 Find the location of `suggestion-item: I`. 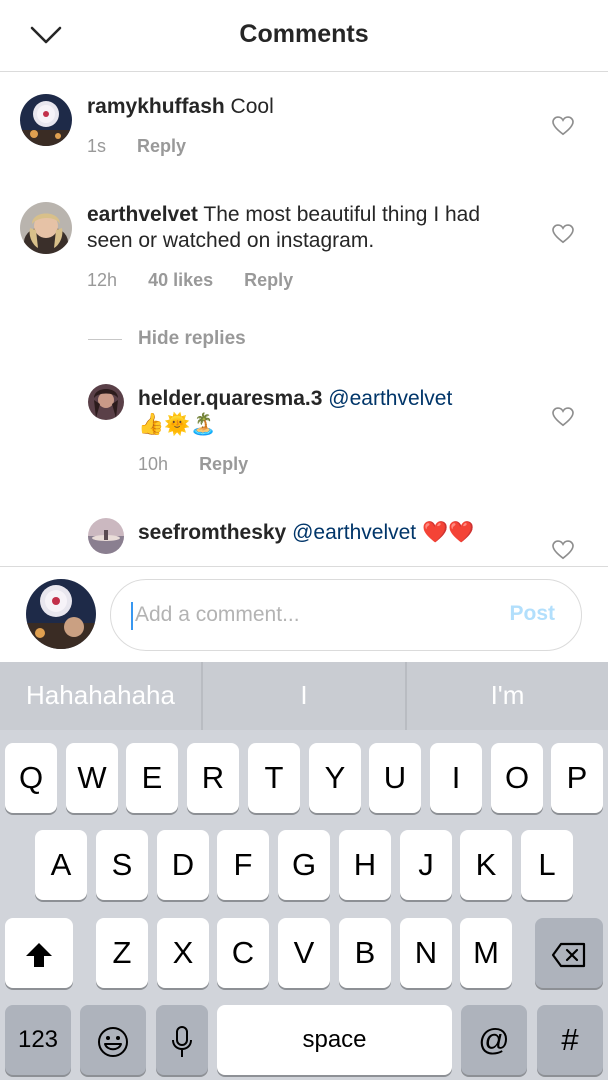

suggestion-item: I is located at coordinates (304, 696).